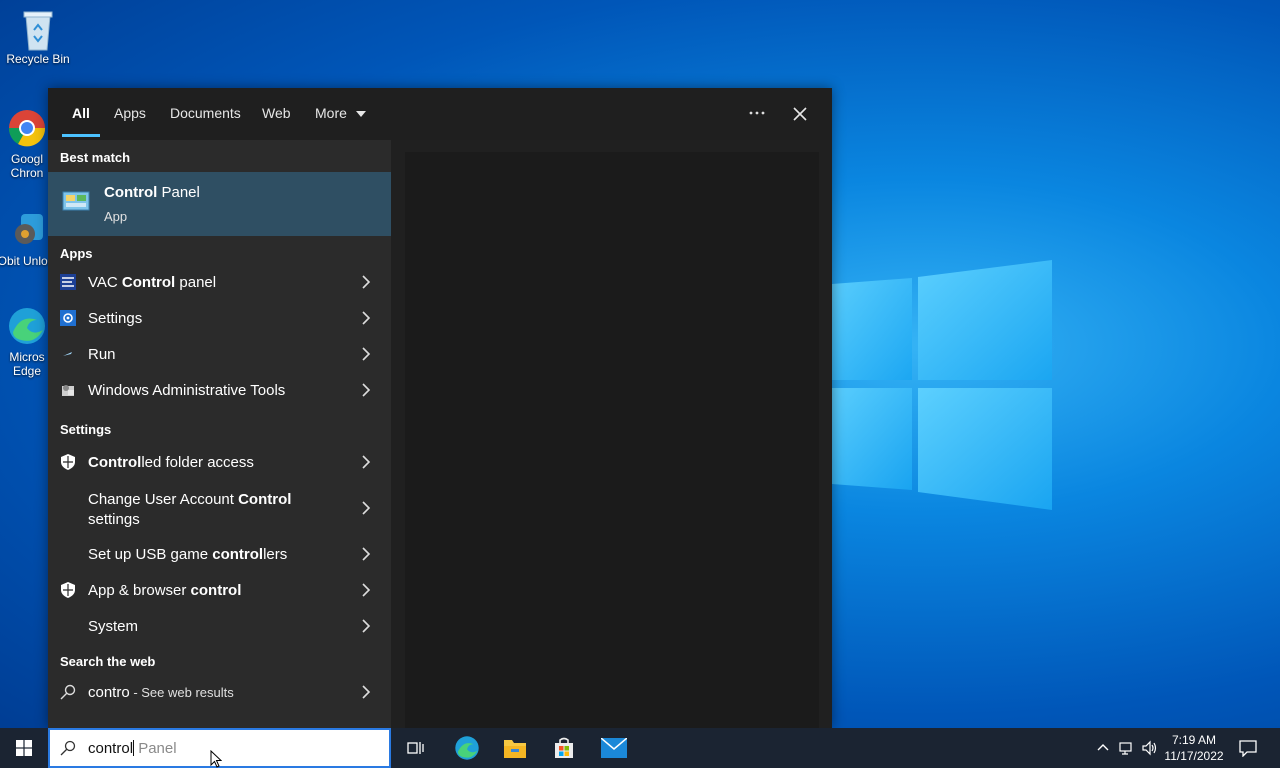  I want to click on result-run: Run, so click(219, 354).